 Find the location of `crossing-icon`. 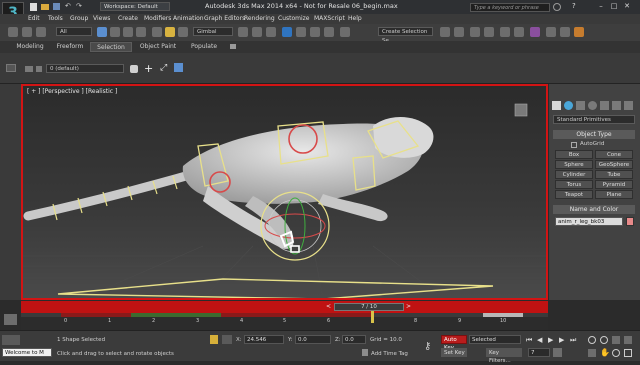

crossing-icon is located at coordinates (141, 32).